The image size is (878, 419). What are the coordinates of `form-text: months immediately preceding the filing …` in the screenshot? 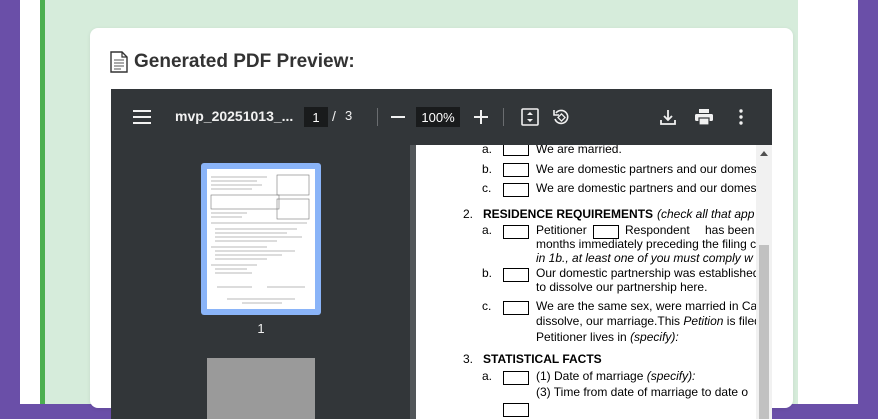 It's located at (646, 244).